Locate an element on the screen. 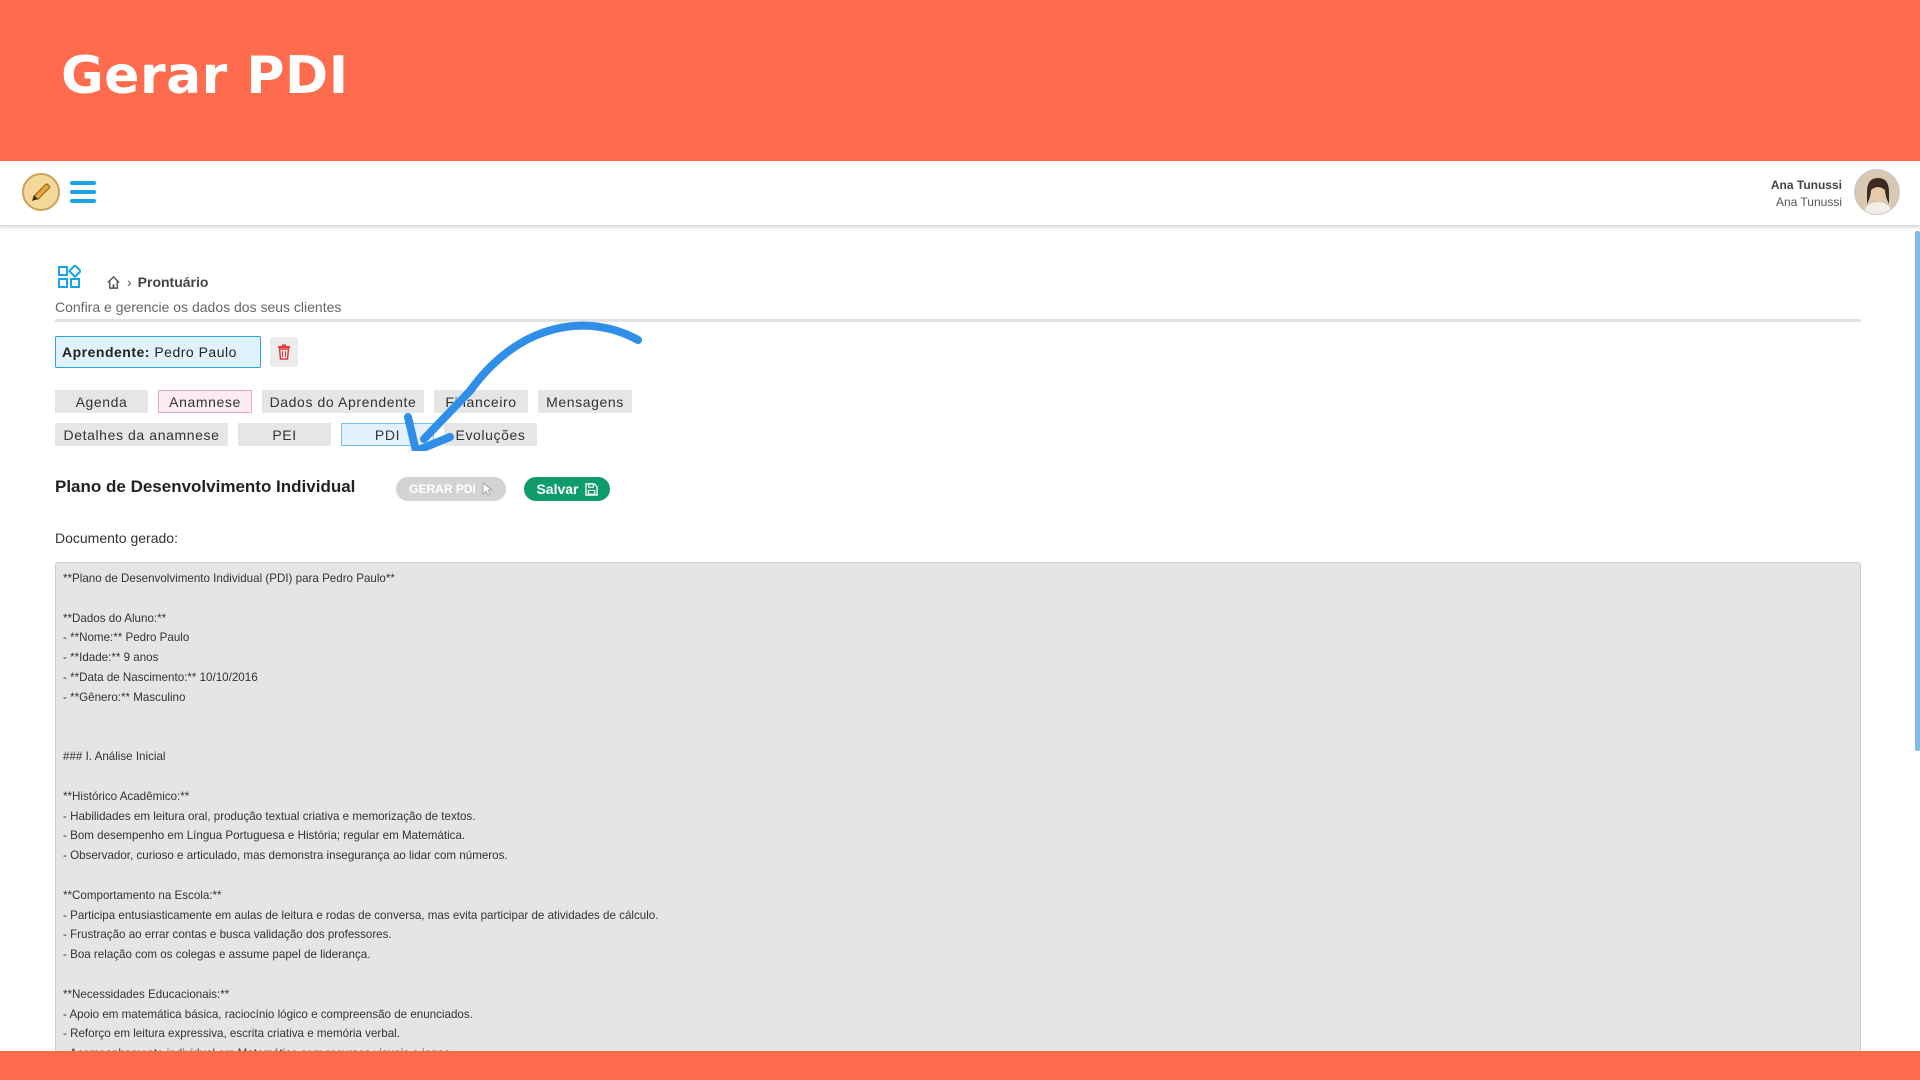 The image size is (1920, 1080). breadcrumb-current: Prontuário is located at coordinates (173, 282).